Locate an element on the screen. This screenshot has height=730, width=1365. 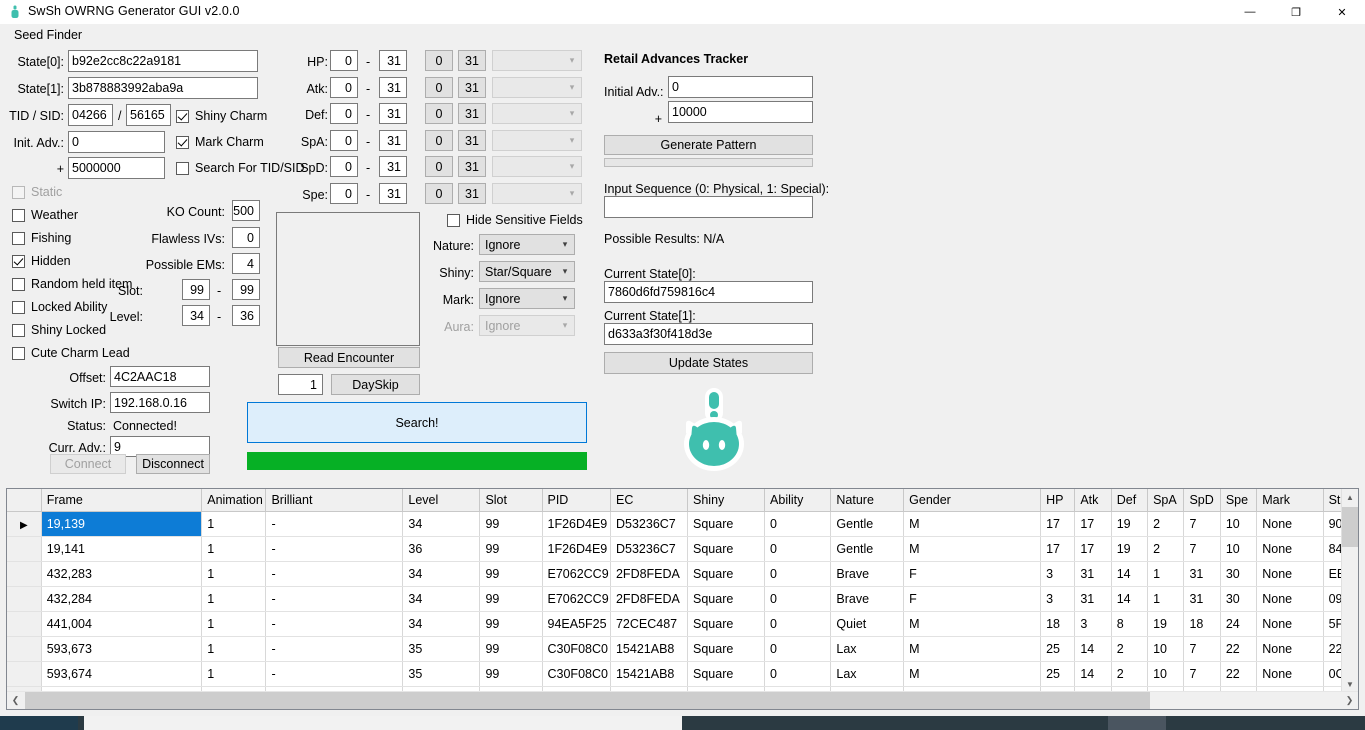
cell-spe: 30 is located at coordinates (1239, 599).